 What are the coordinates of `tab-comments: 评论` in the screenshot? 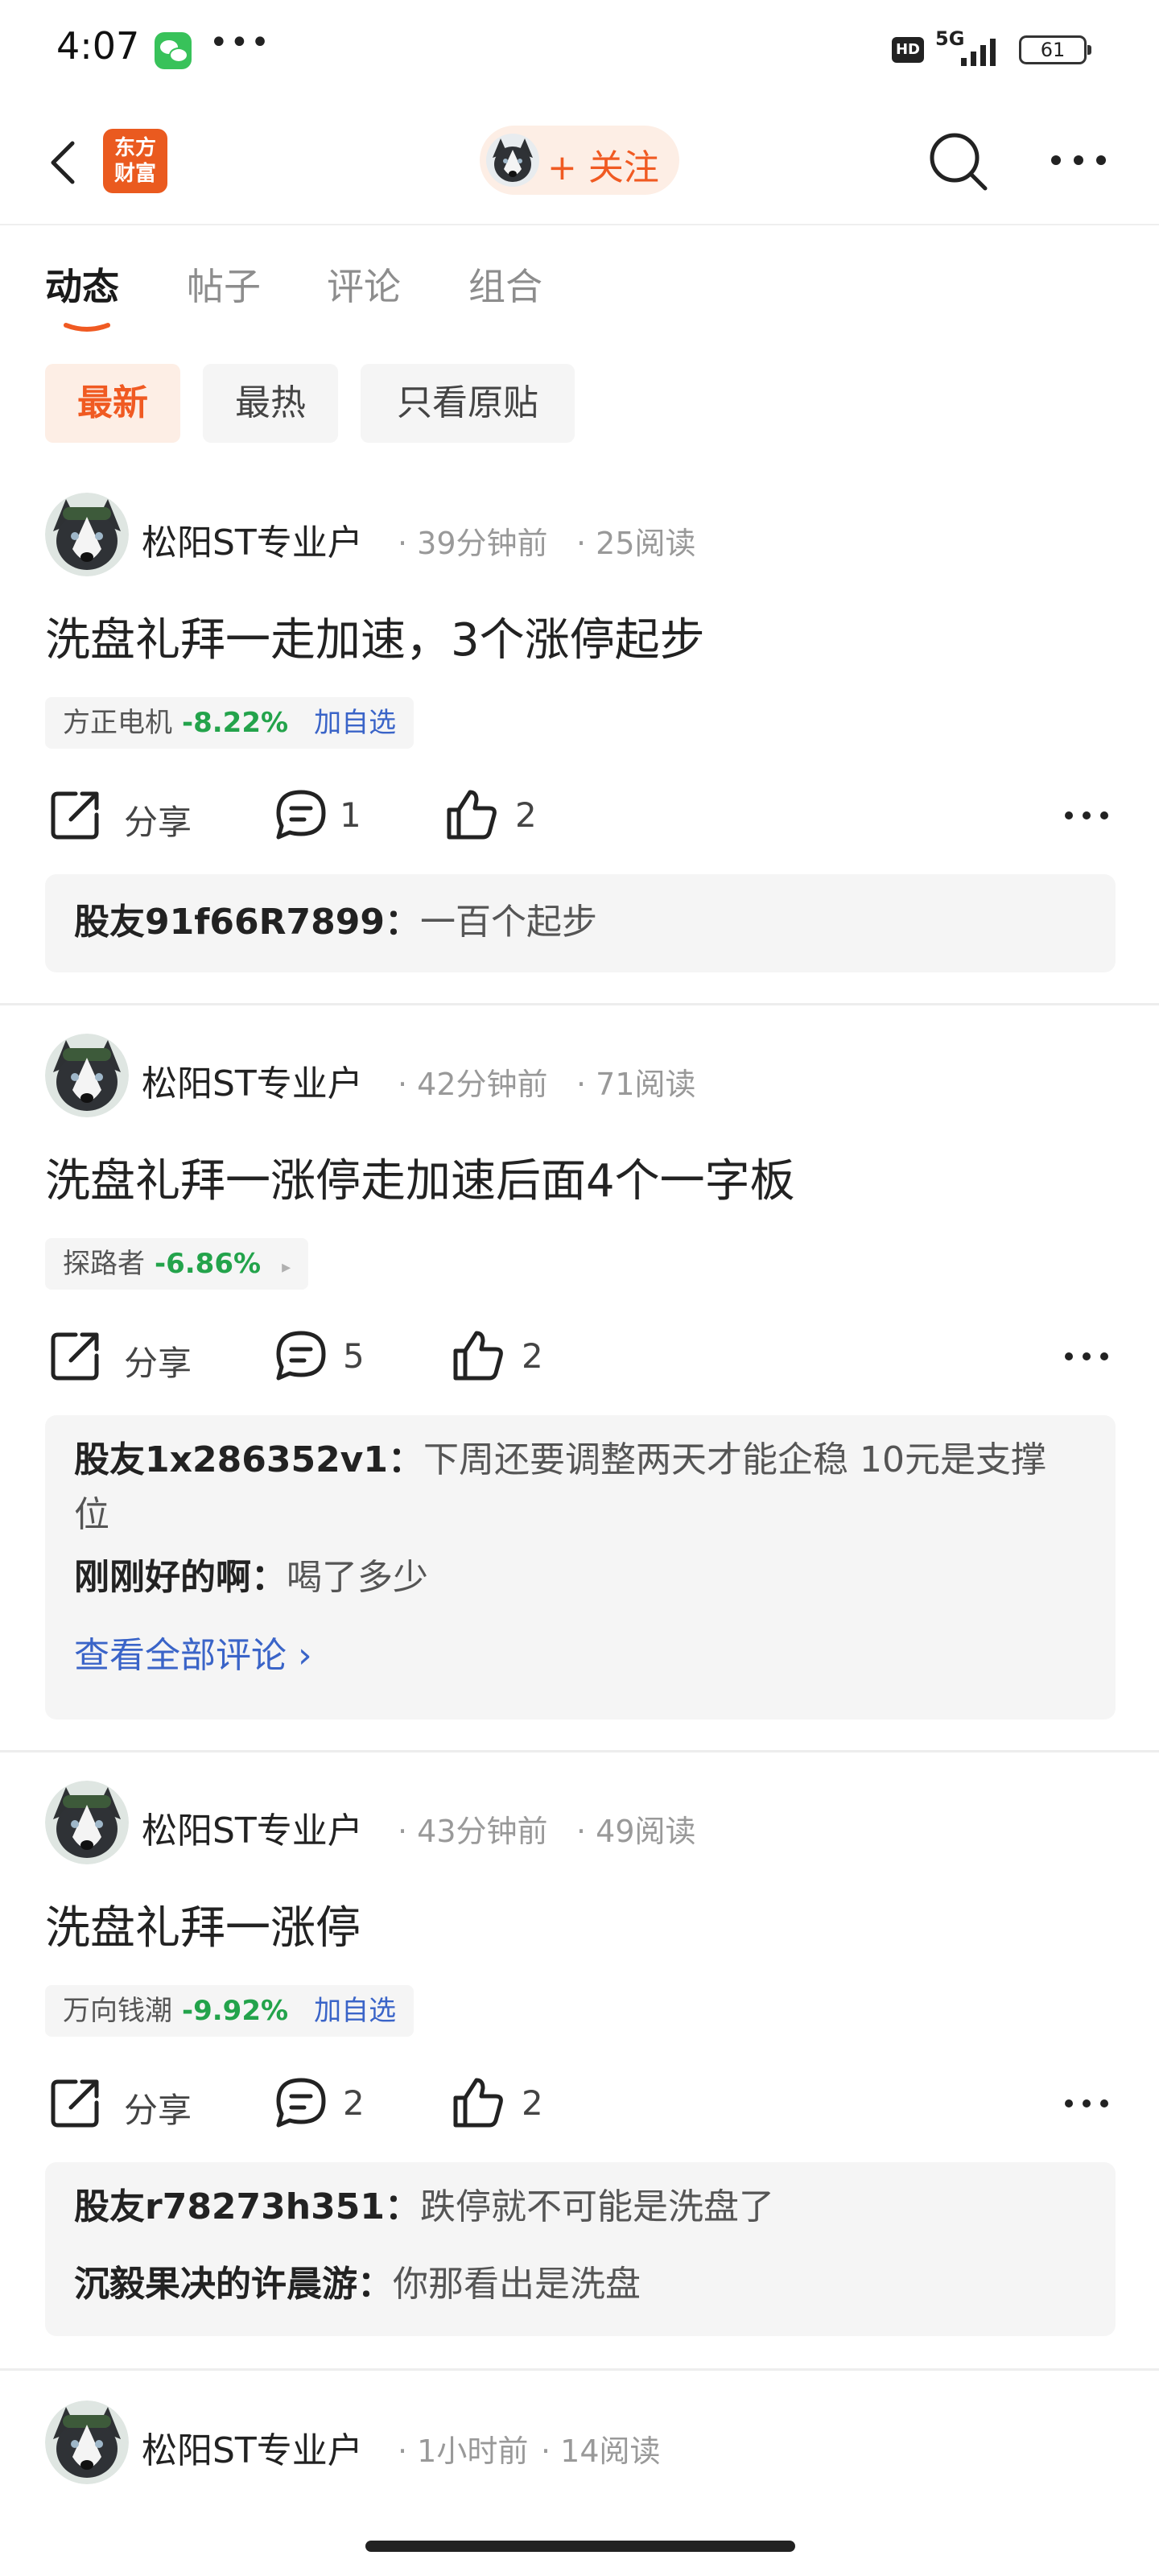 It's located at (364, 284).